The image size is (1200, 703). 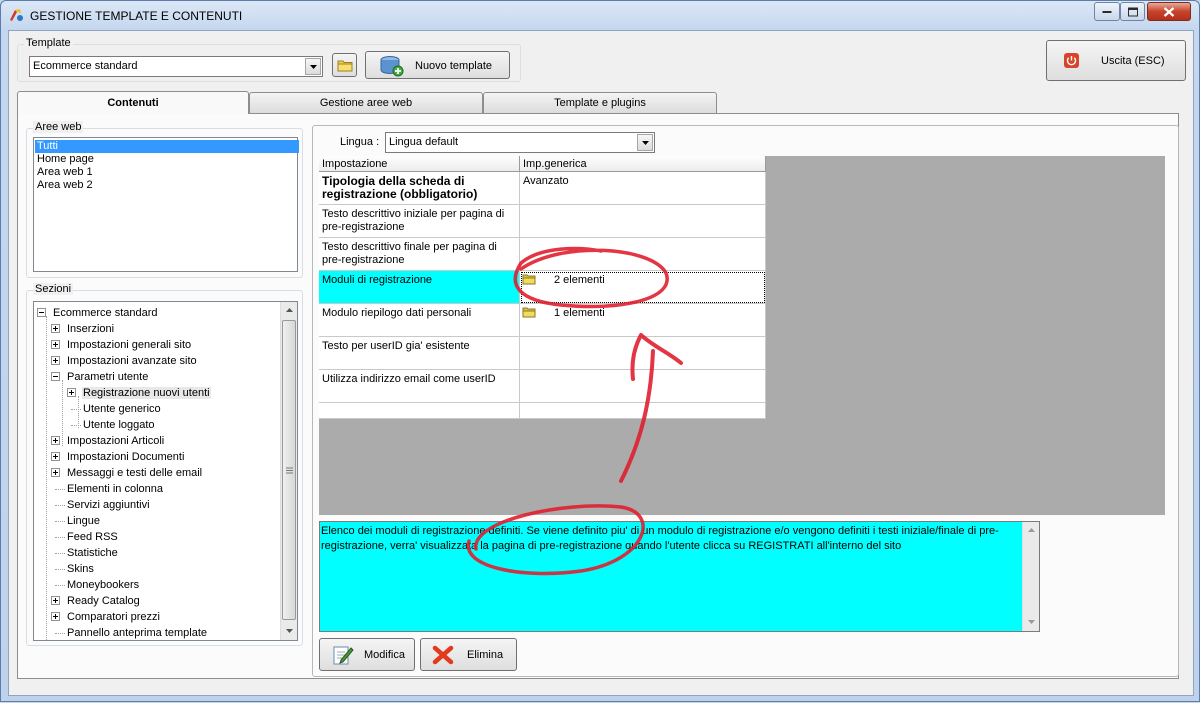 What do you see at coordinates (75, 521) in the screenshot?
I see `tree-item: Lingue` at bounding box center [75, 521].